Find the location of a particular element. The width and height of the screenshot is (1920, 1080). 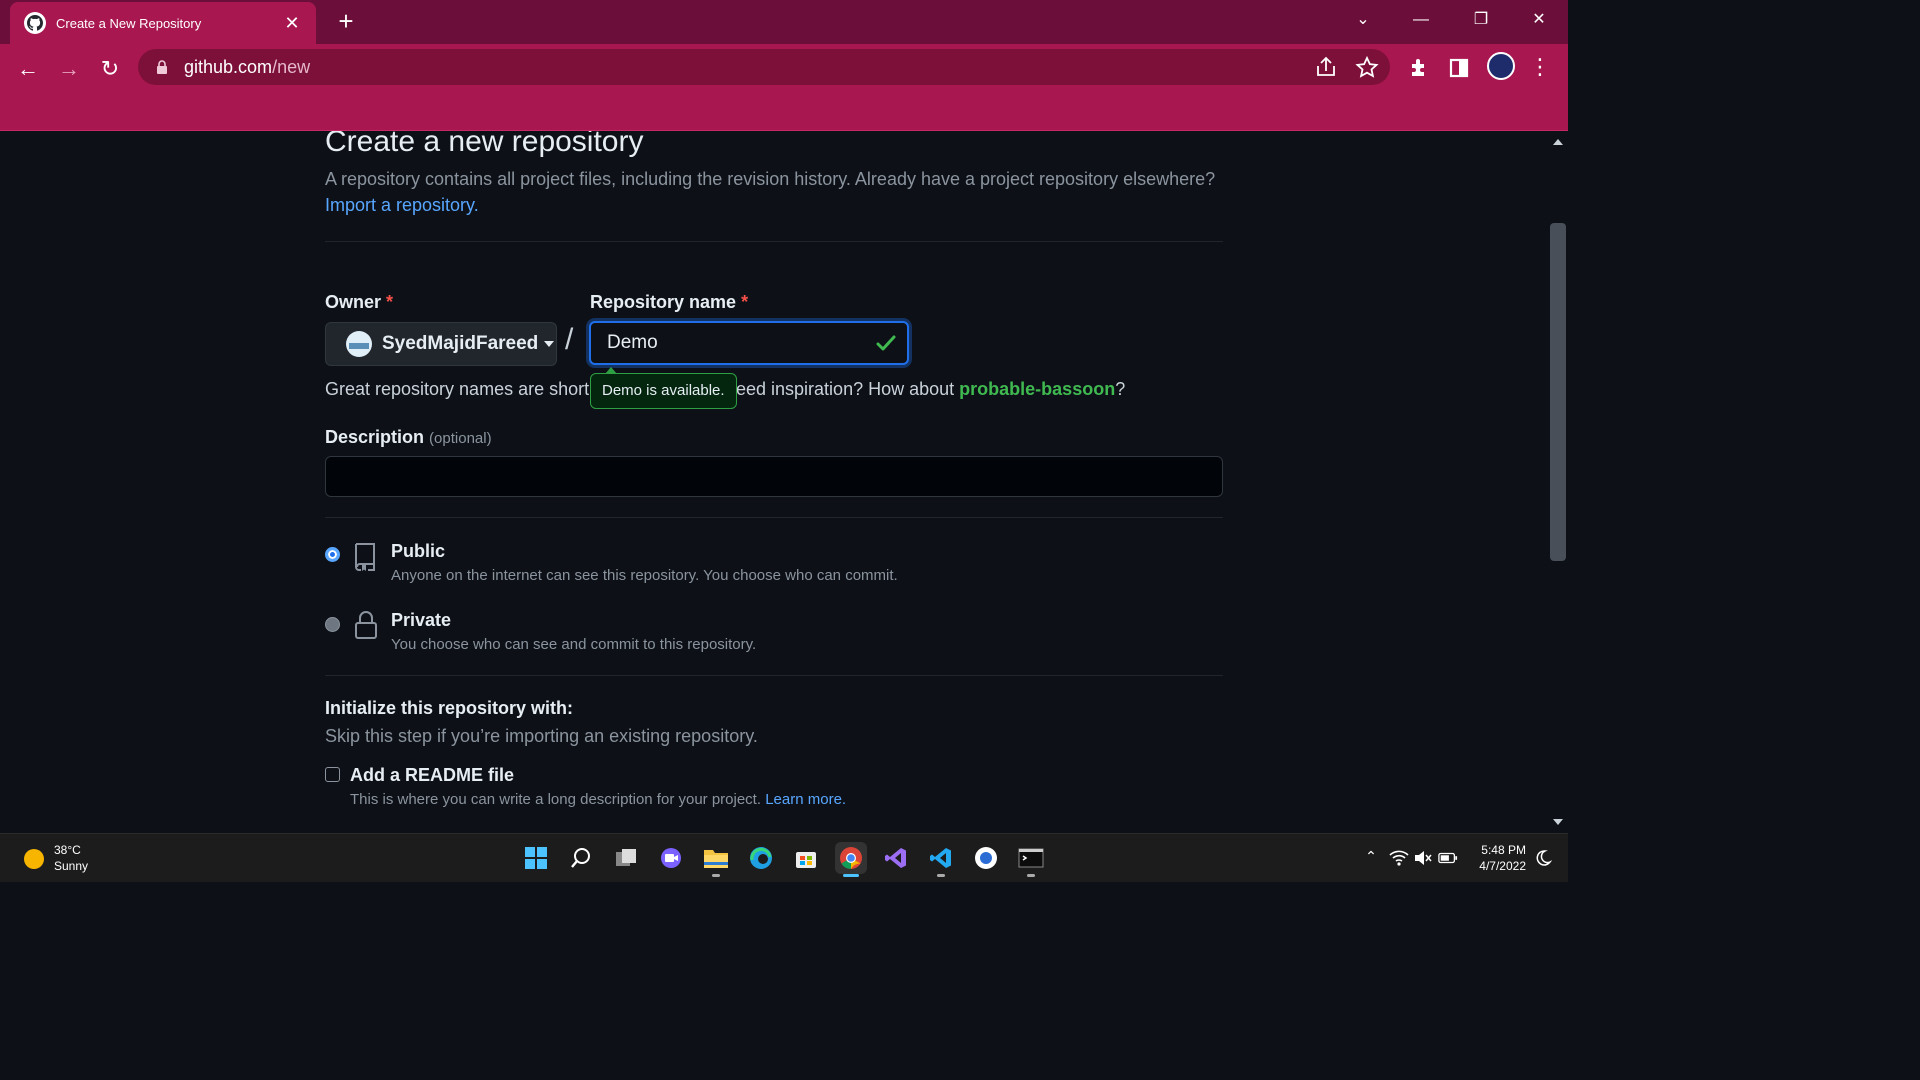

import-repository-link: Import a repository. is located at coordinates (402, 205).